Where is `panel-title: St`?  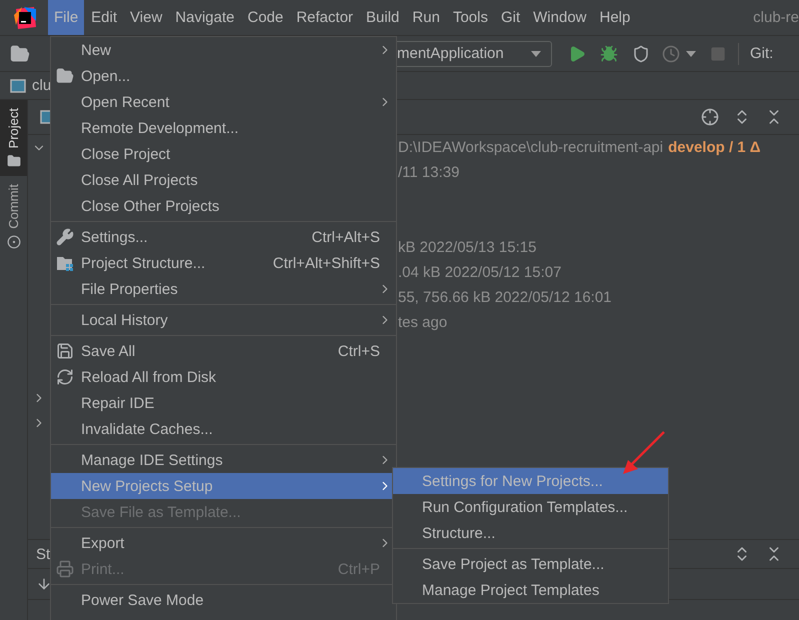
panel-title: St is located at coordinates (43, 554).